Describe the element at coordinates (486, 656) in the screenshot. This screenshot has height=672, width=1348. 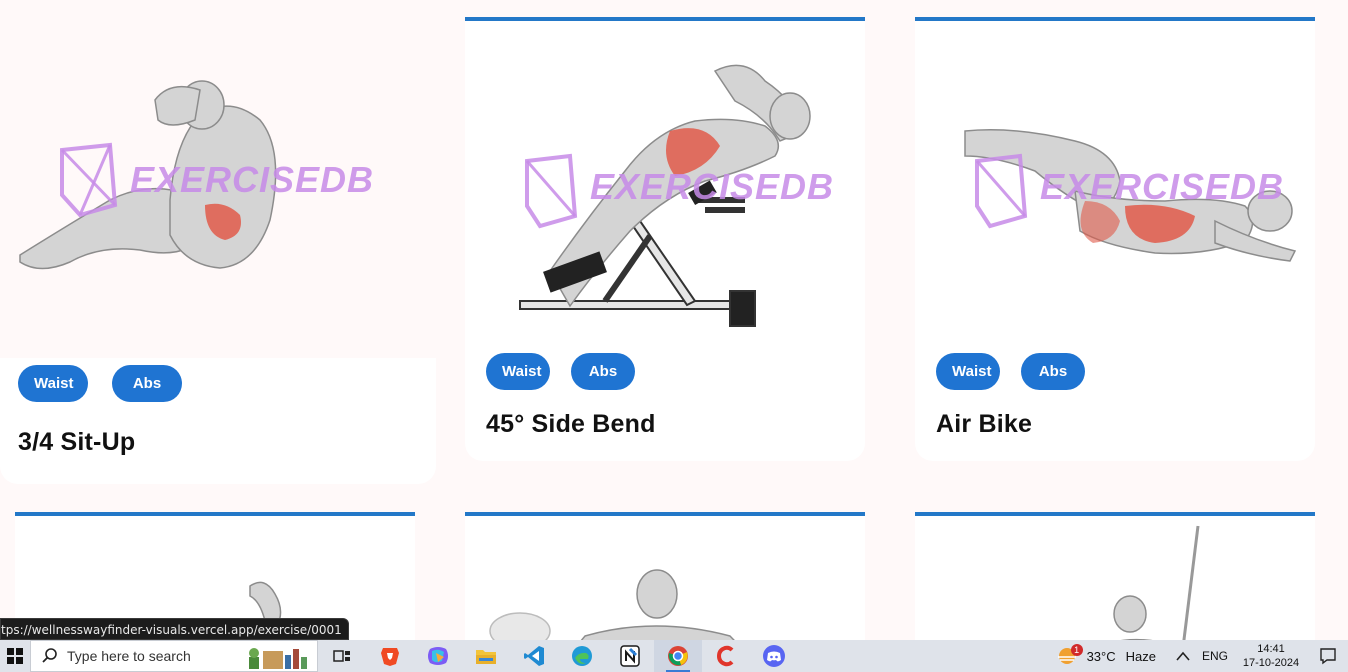
I see `file-explorer-icon` at that location.